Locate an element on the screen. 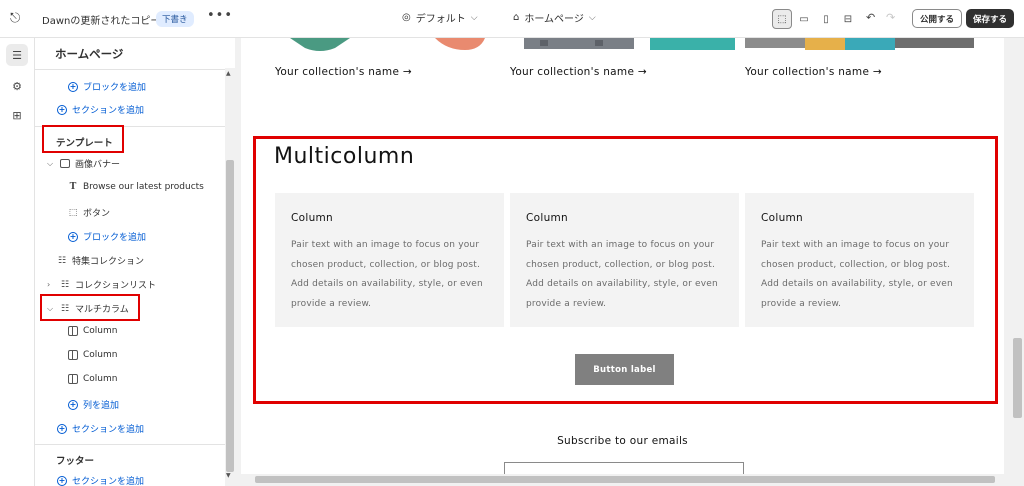 The height and width of the screenshot is (486, 1024). inspector-icon: ⬚ is located at coordinates (782, 19).